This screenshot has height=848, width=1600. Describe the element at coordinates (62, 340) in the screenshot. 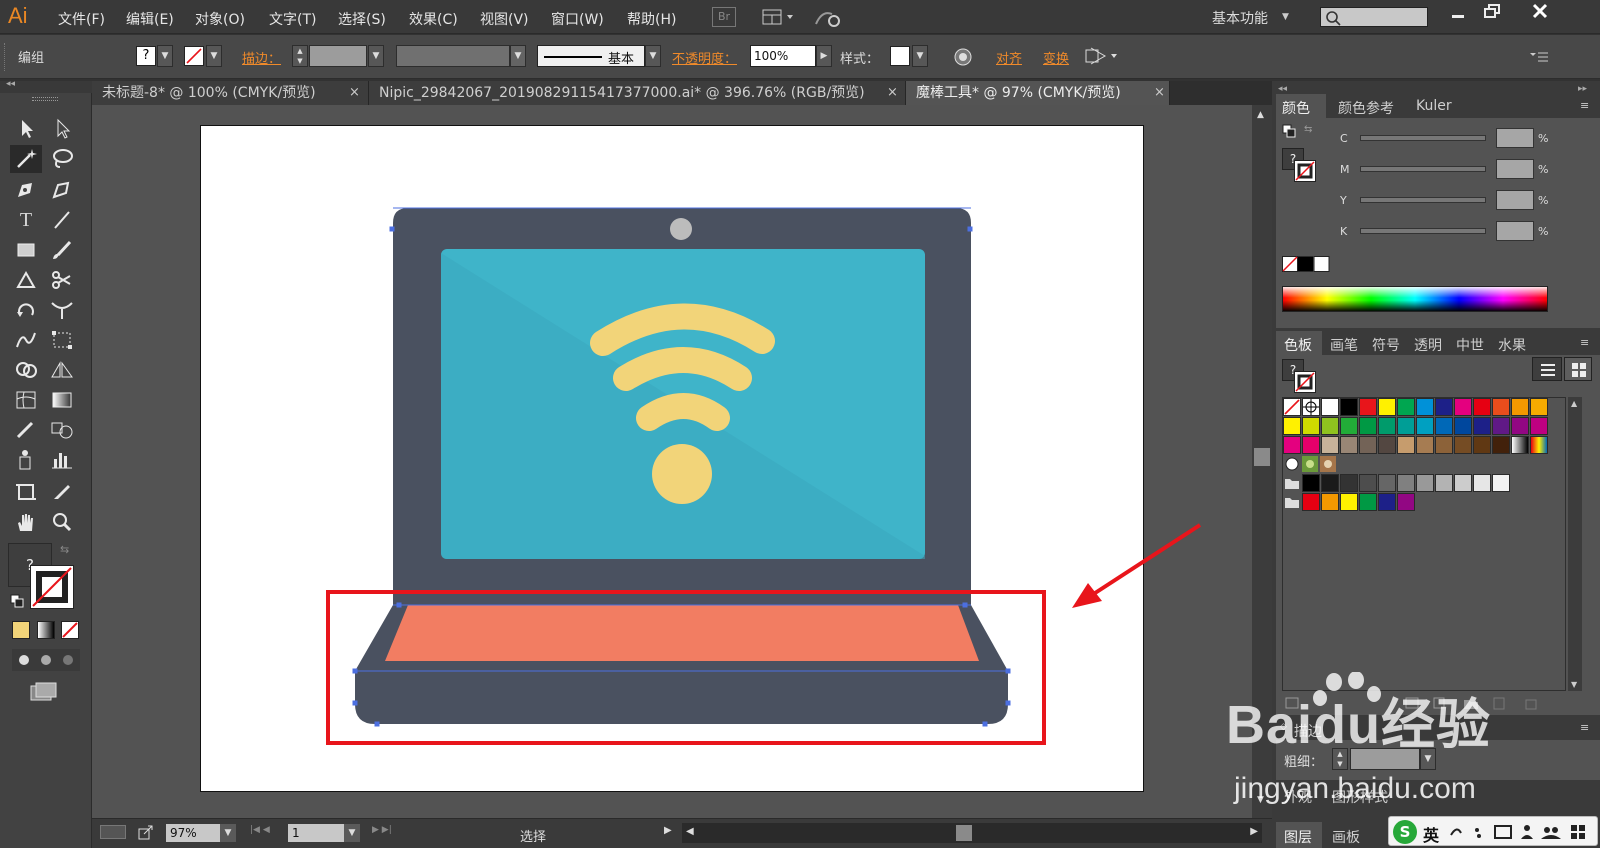

I see `free-transform-tool-icon` at that location.